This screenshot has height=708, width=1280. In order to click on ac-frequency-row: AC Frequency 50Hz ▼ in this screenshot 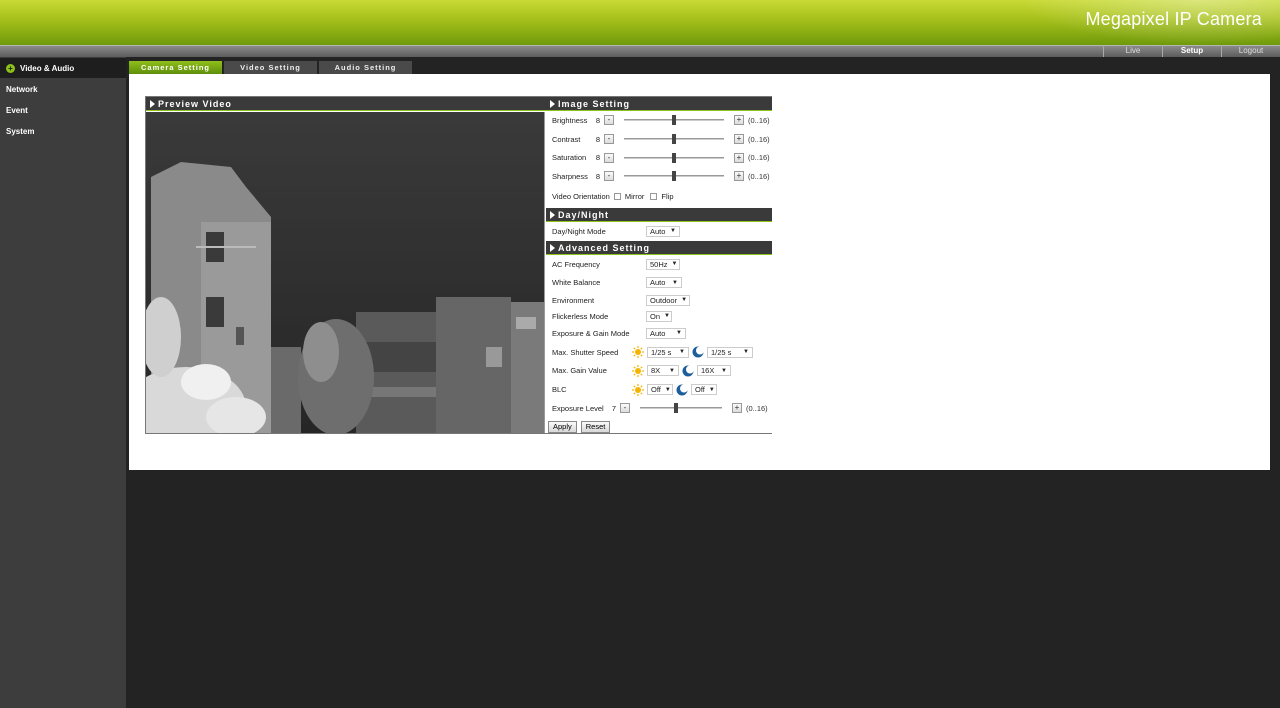, I will do `click(659, 264)`.